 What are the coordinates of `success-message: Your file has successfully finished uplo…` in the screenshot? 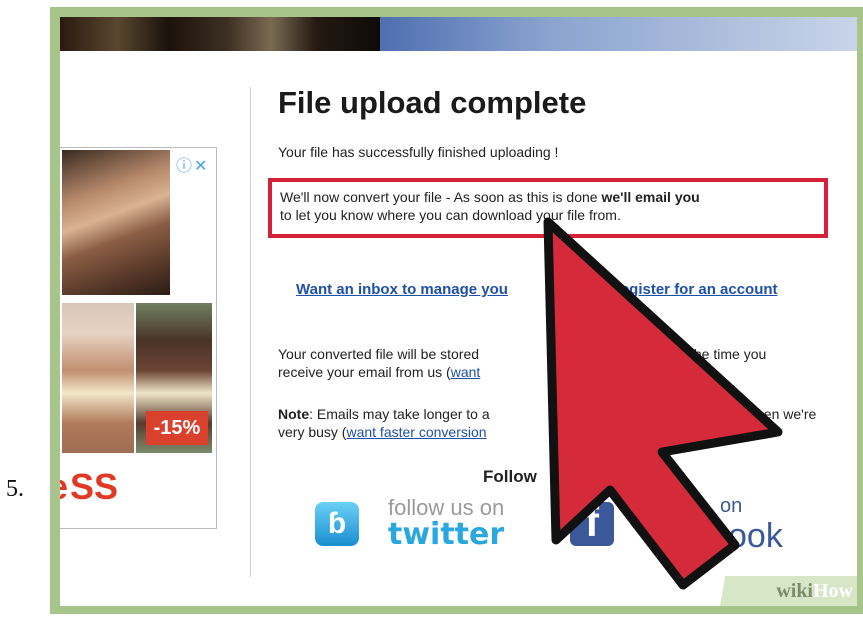 It's located at (418, 152).